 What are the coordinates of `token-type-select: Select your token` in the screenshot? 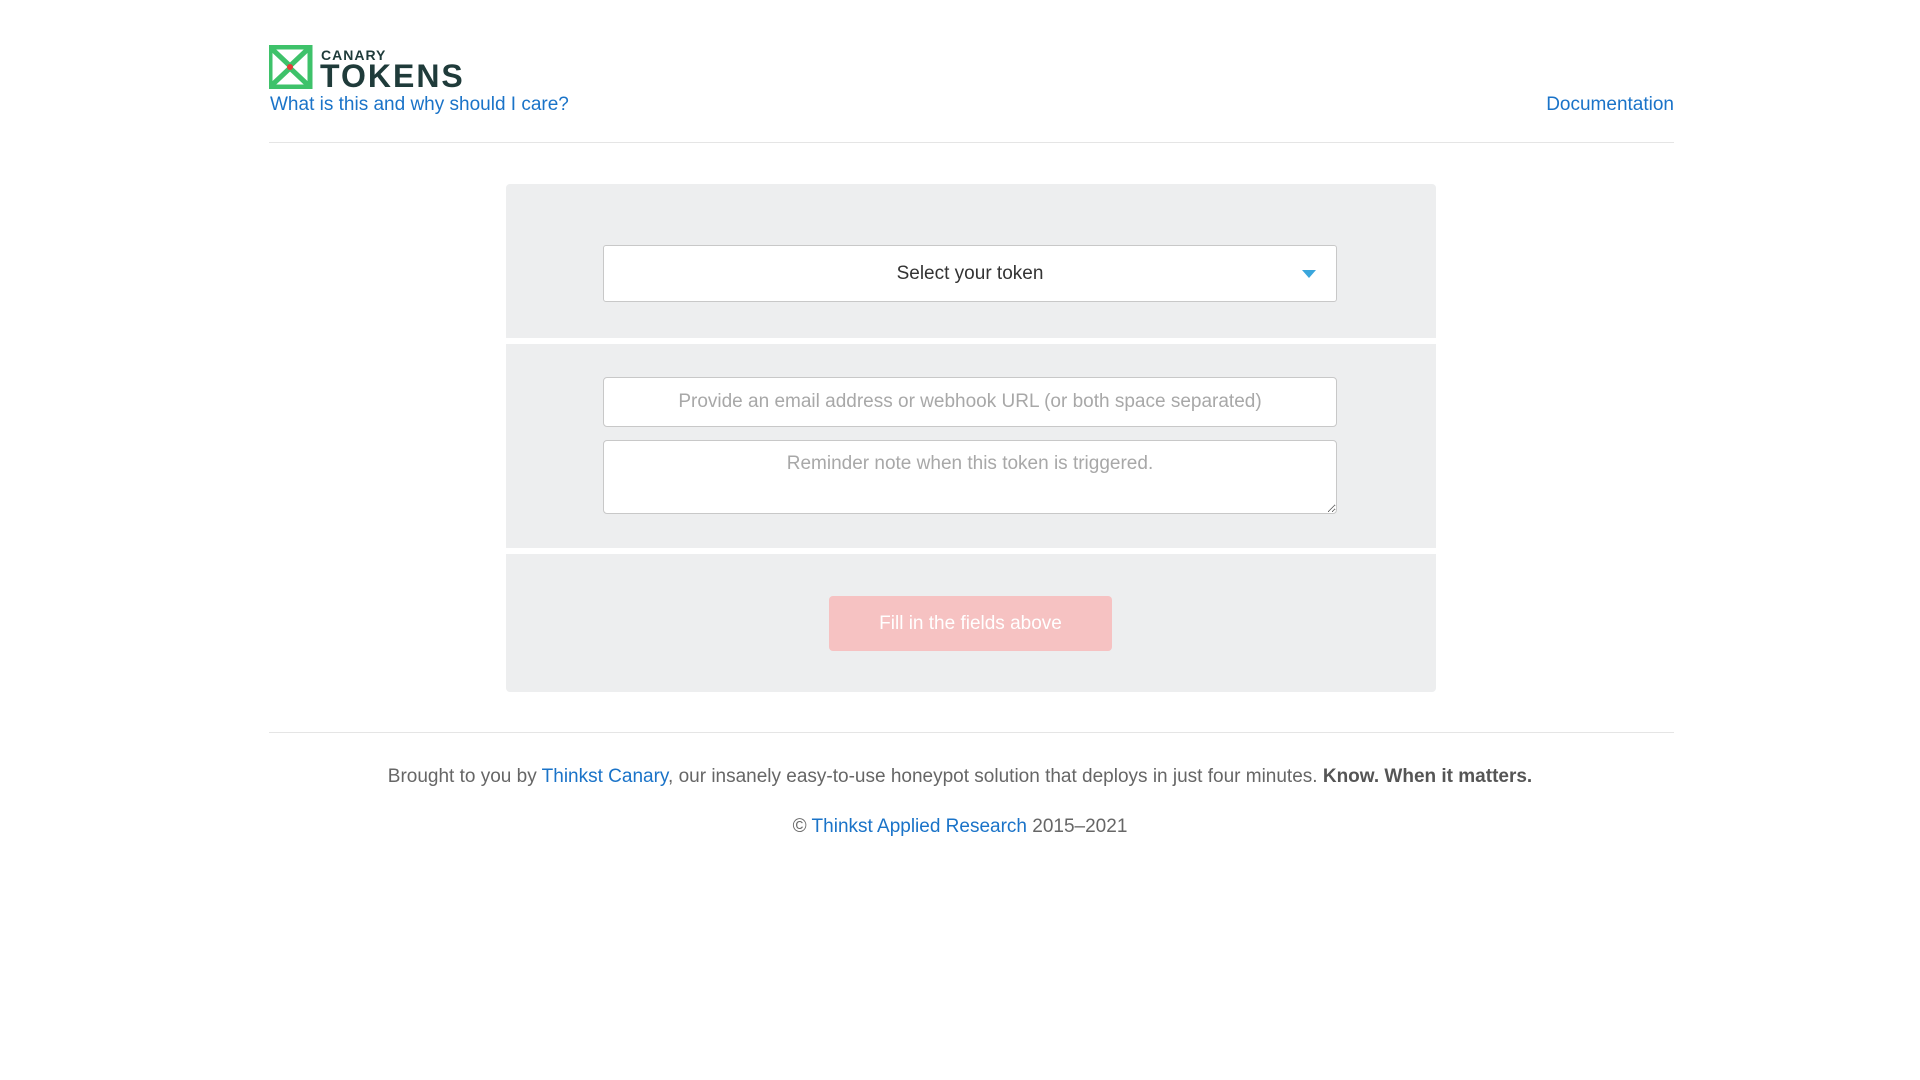 It's located at (970, 273).